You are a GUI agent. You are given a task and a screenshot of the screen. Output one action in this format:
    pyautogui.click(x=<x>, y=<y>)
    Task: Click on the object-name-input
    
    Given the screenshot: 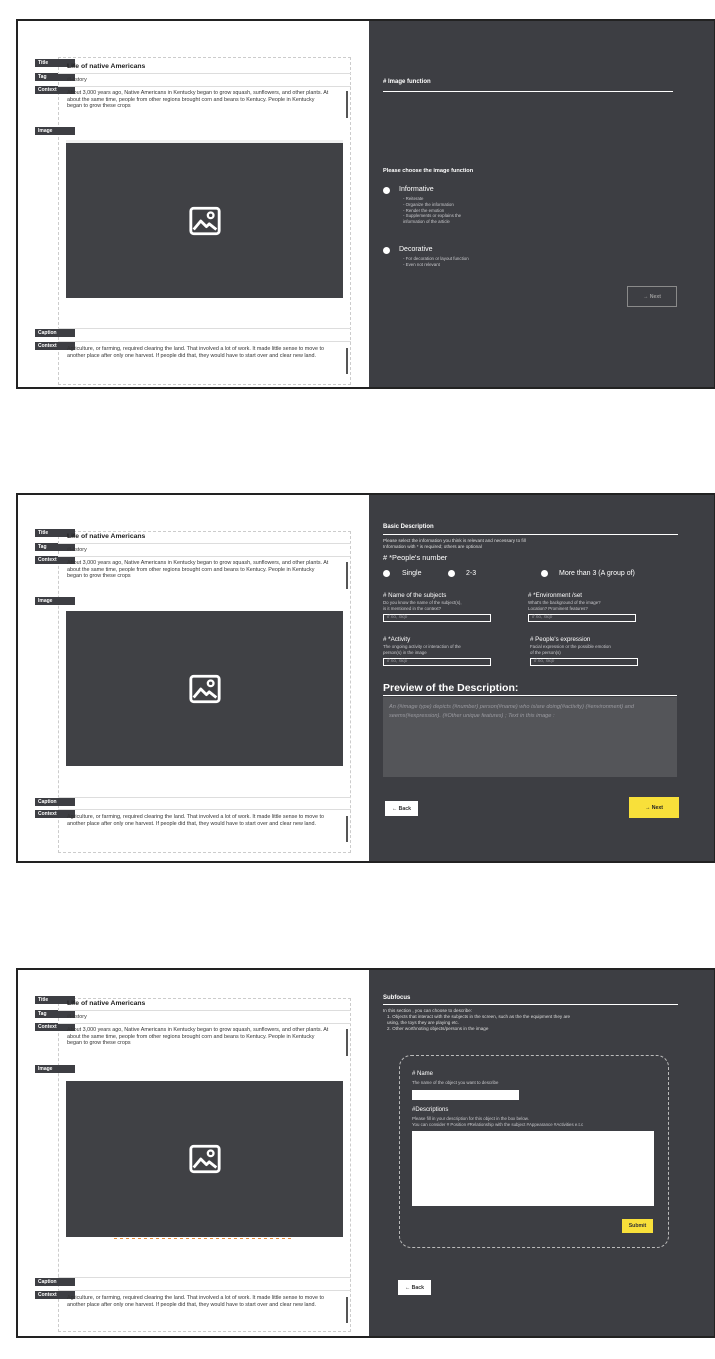 What is the action you would take?
    pyautogui.click(x=465, y=1095)
    